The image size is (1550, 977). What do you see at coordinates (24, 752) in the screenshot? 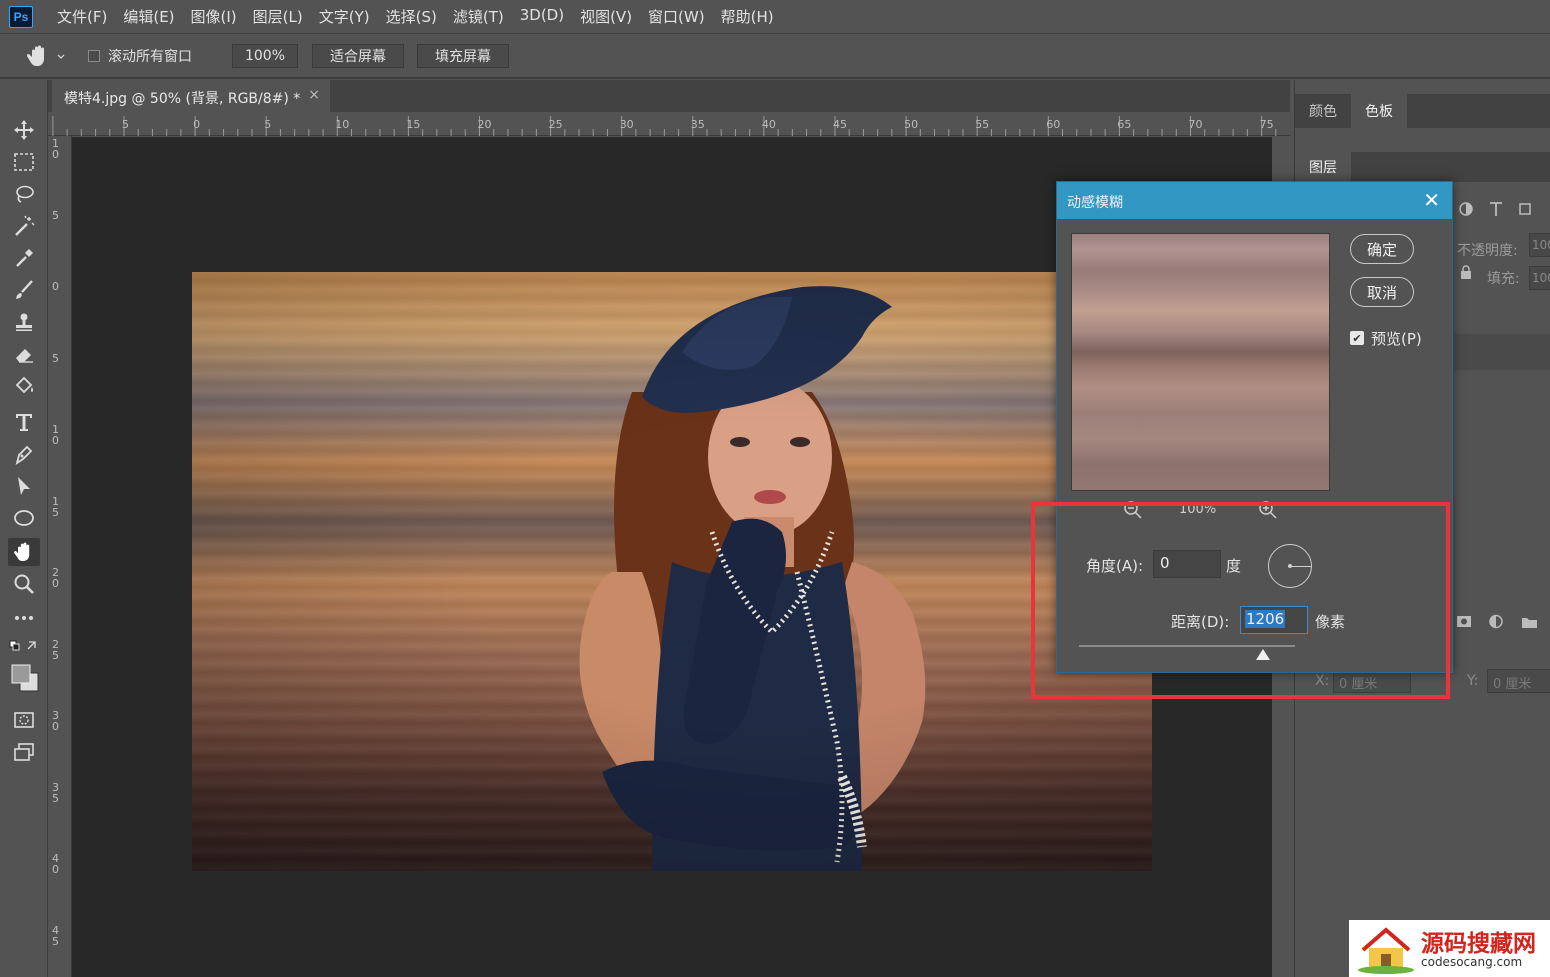
I see `screen-mode-icon` at bounding box center [24, 752].